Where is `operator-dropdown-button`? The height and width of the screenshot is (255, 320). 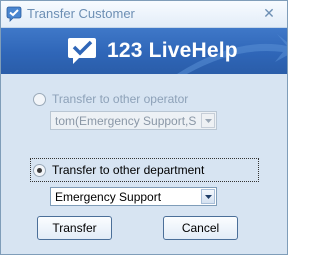
operator-dropdown-button is located at coordinates (208, 120).